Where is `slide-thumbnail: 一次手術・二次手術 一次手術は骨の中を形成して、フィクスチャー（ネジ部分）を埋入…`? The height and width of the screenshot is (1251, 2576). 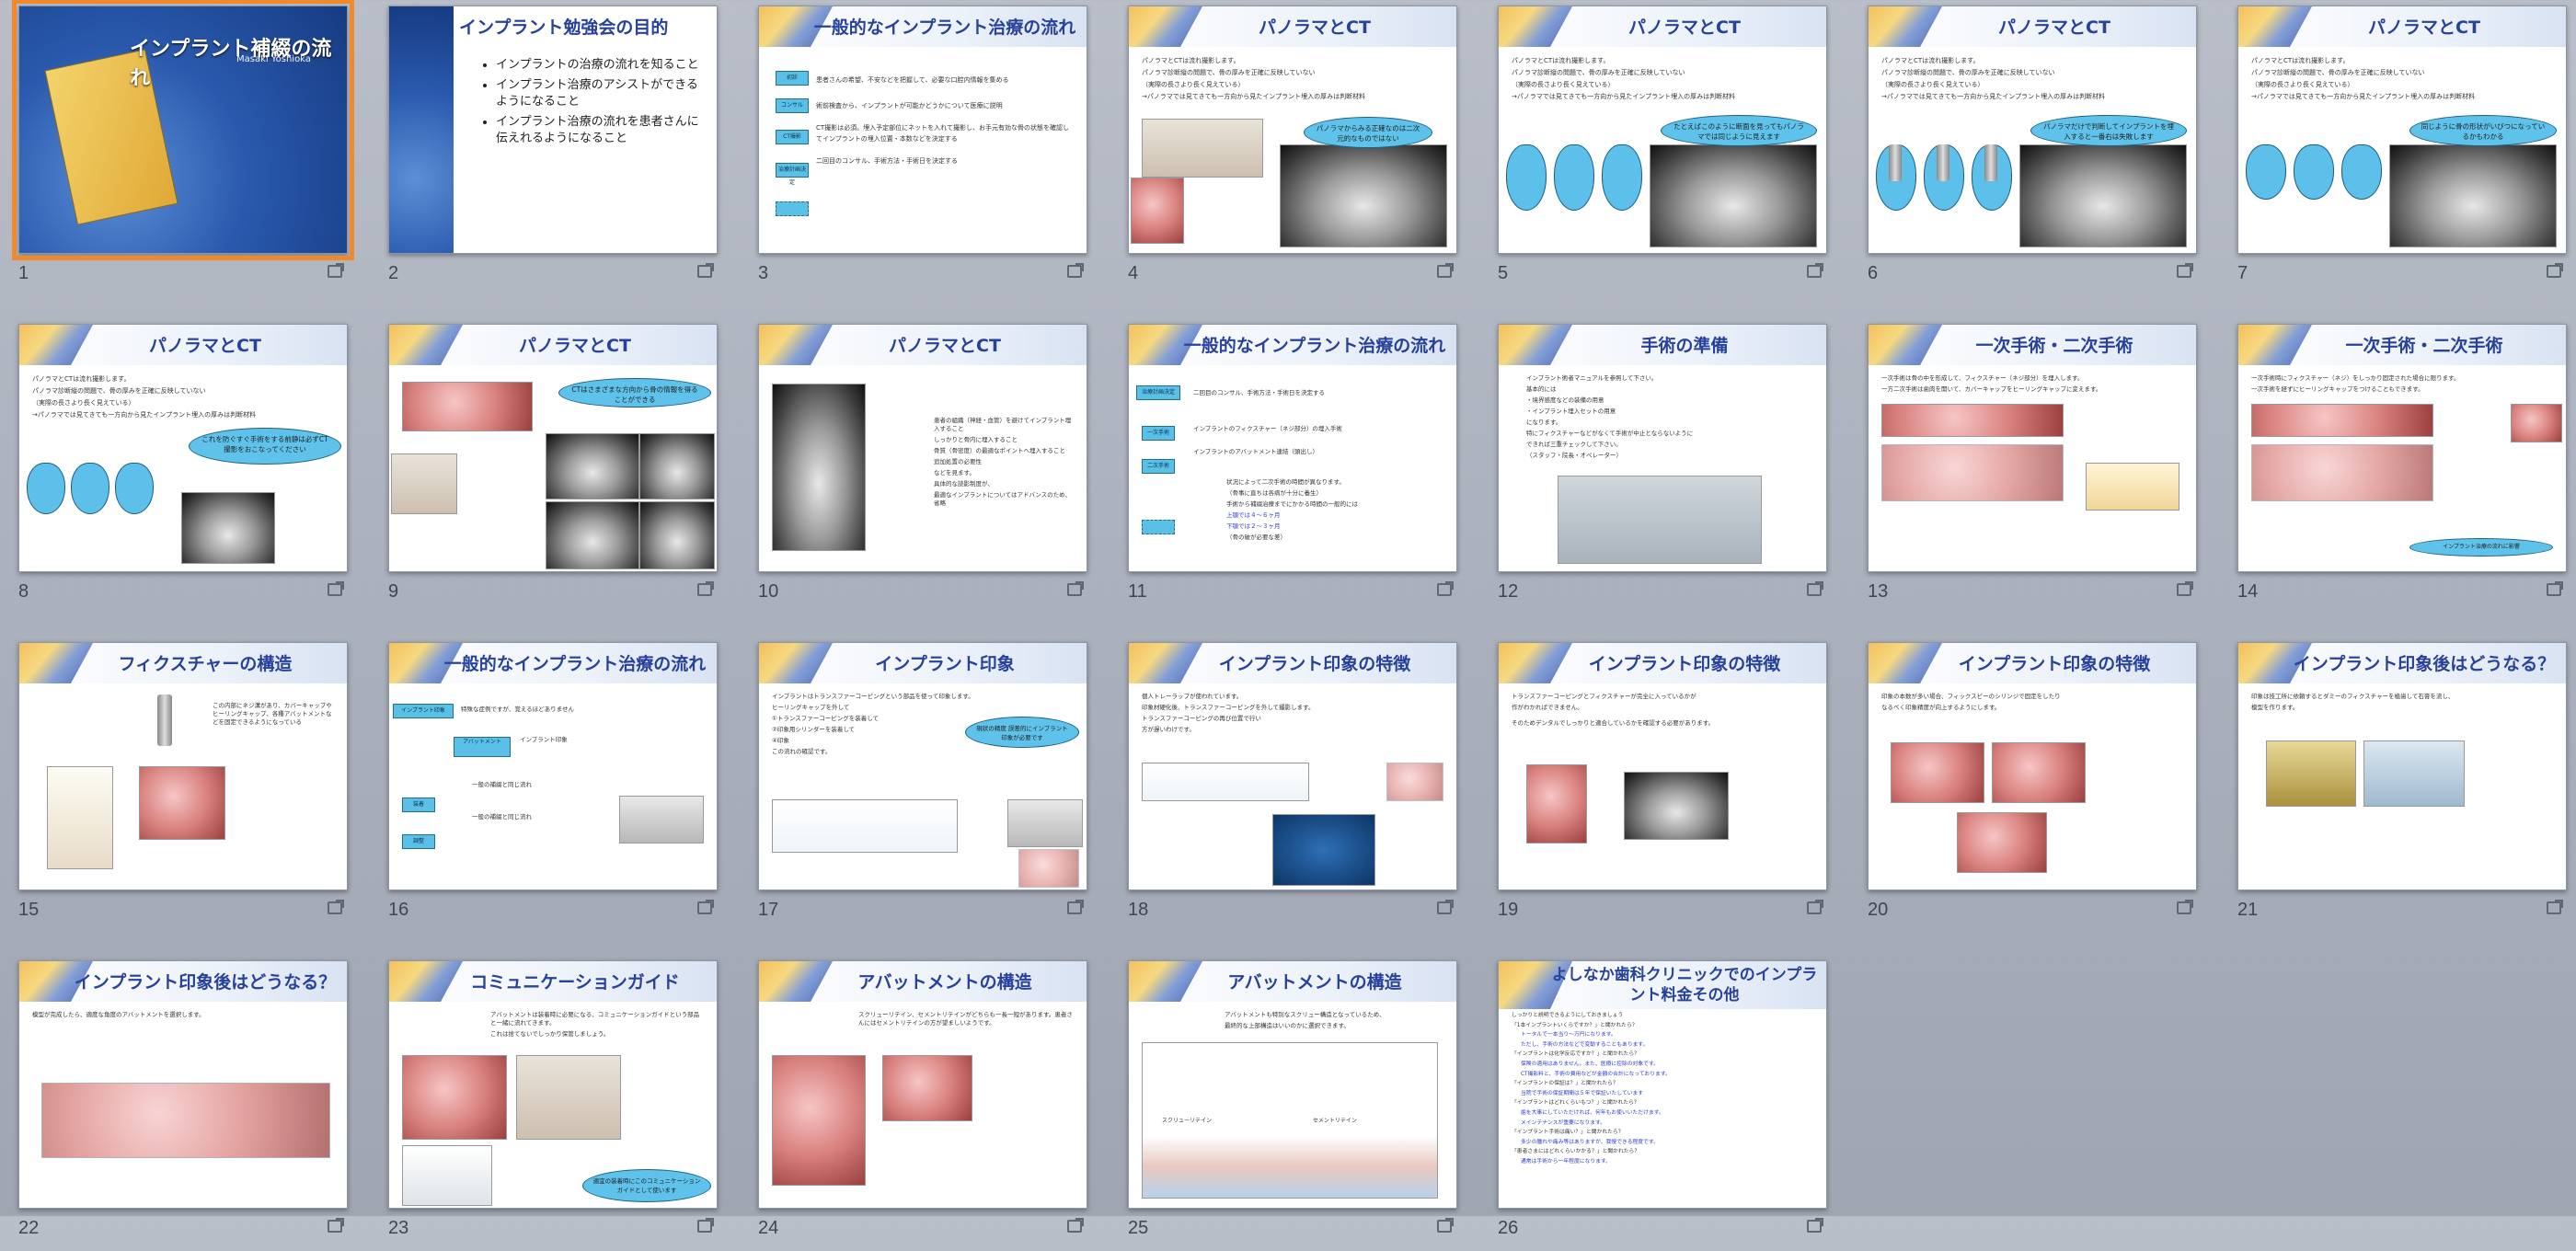 slide-thumbnail: 一次手術・二次手術 一次手術は骨の中を形成して、フィクスチャー（ネジ部分）を埋入… is located at coordinates (2033, 469).